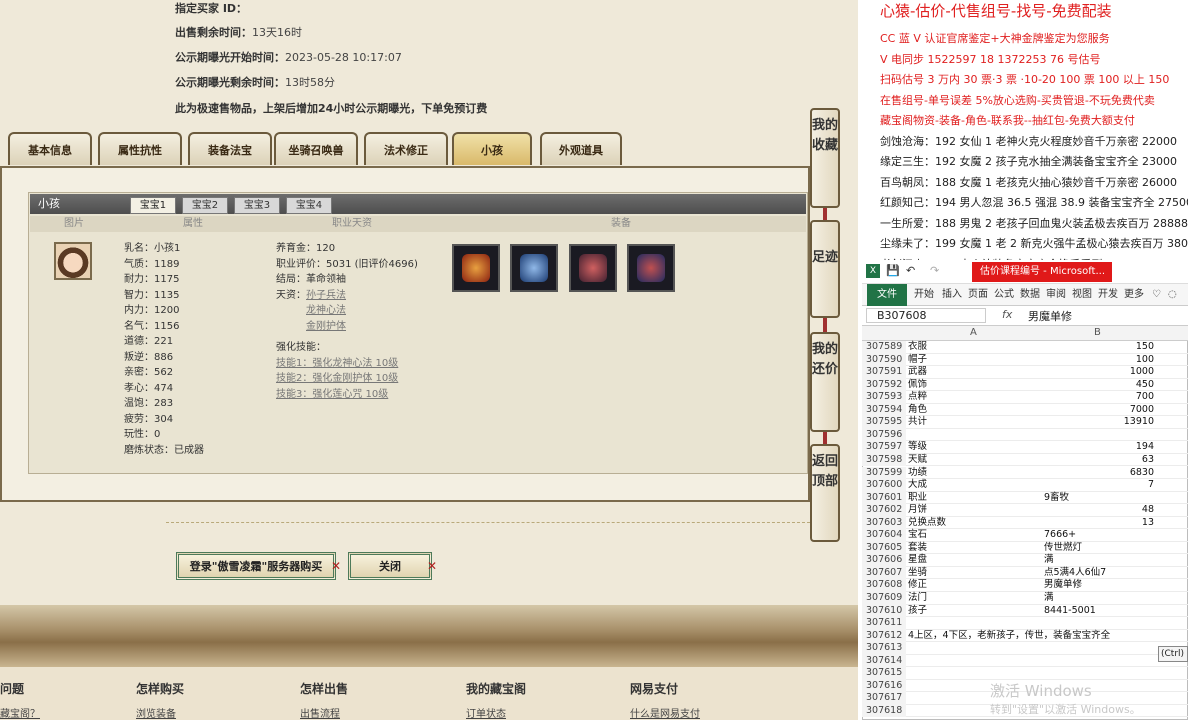  What do you see at coordinates (975, 510) in the screenshot?
I see `cell-a: 月饼` at bounding box center [975, 510].